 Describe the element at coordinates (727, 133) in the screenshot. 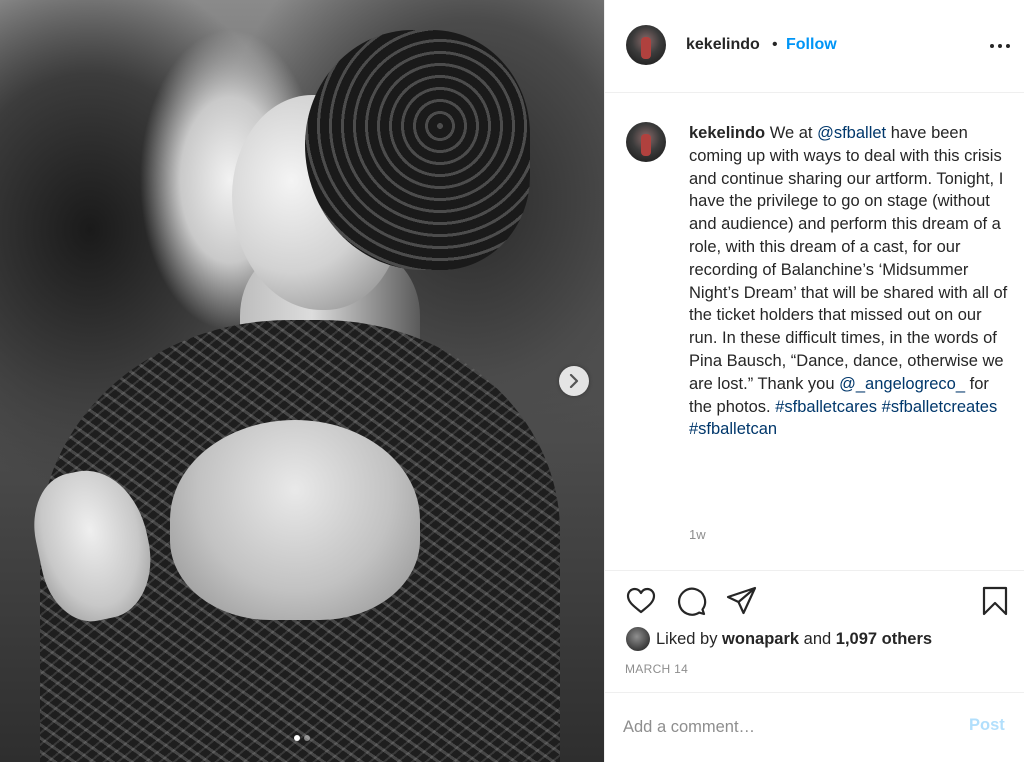

I see `caption-username: kekelindo` at that location.